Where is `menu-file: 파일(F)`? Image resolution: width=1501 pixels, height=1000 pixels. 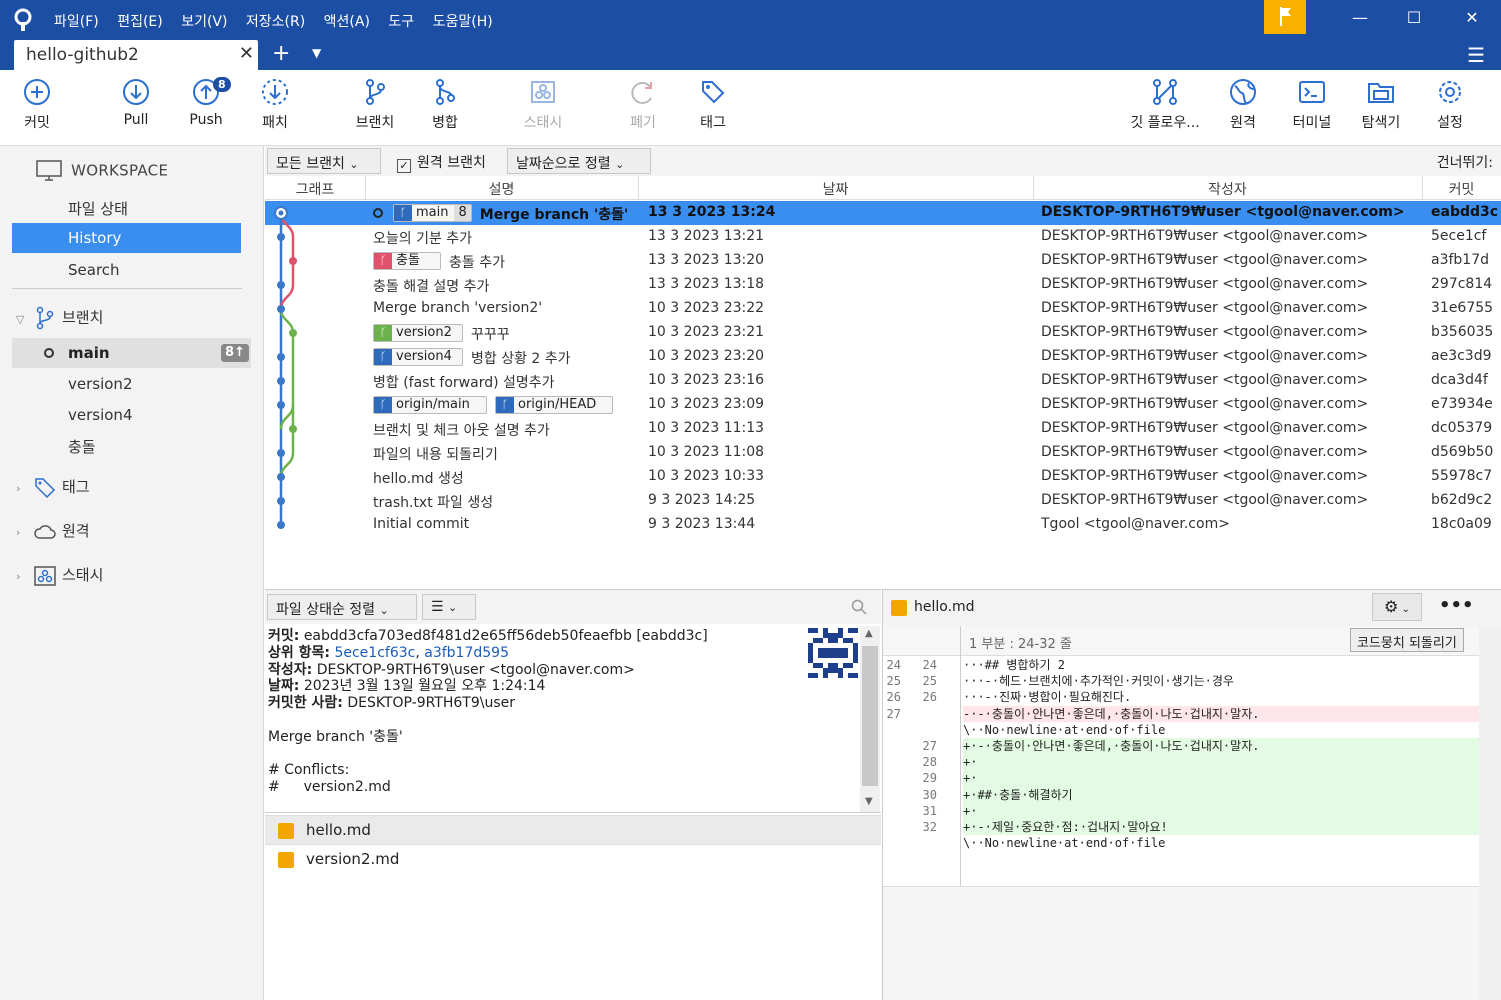
menu-file: 파일(F) is located at coordinates (76, 22).